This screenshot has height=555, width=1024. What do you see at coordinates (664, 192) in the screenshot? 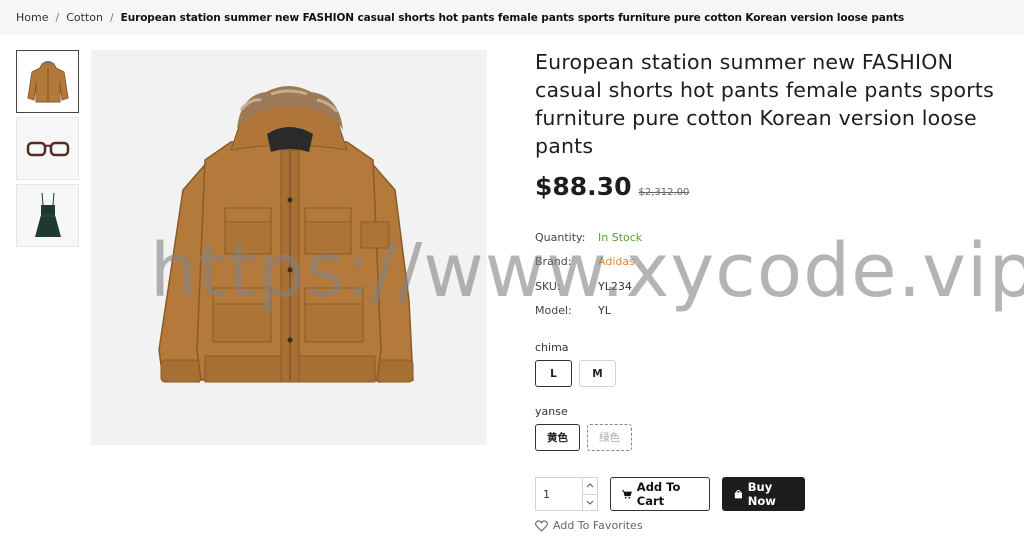
I see `old-price: $2,312.00` at bounding box center [664, 192].